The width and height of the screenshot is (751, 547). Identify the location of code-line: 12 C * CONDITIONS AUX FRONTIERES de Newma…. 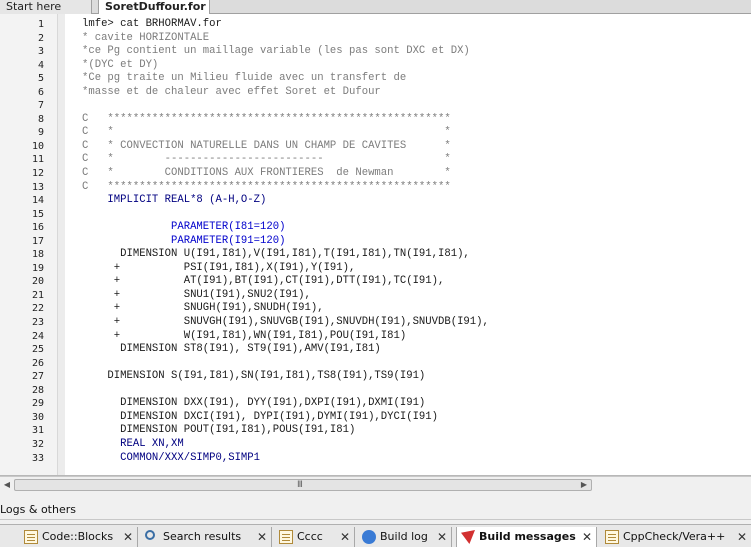
(375, 174).